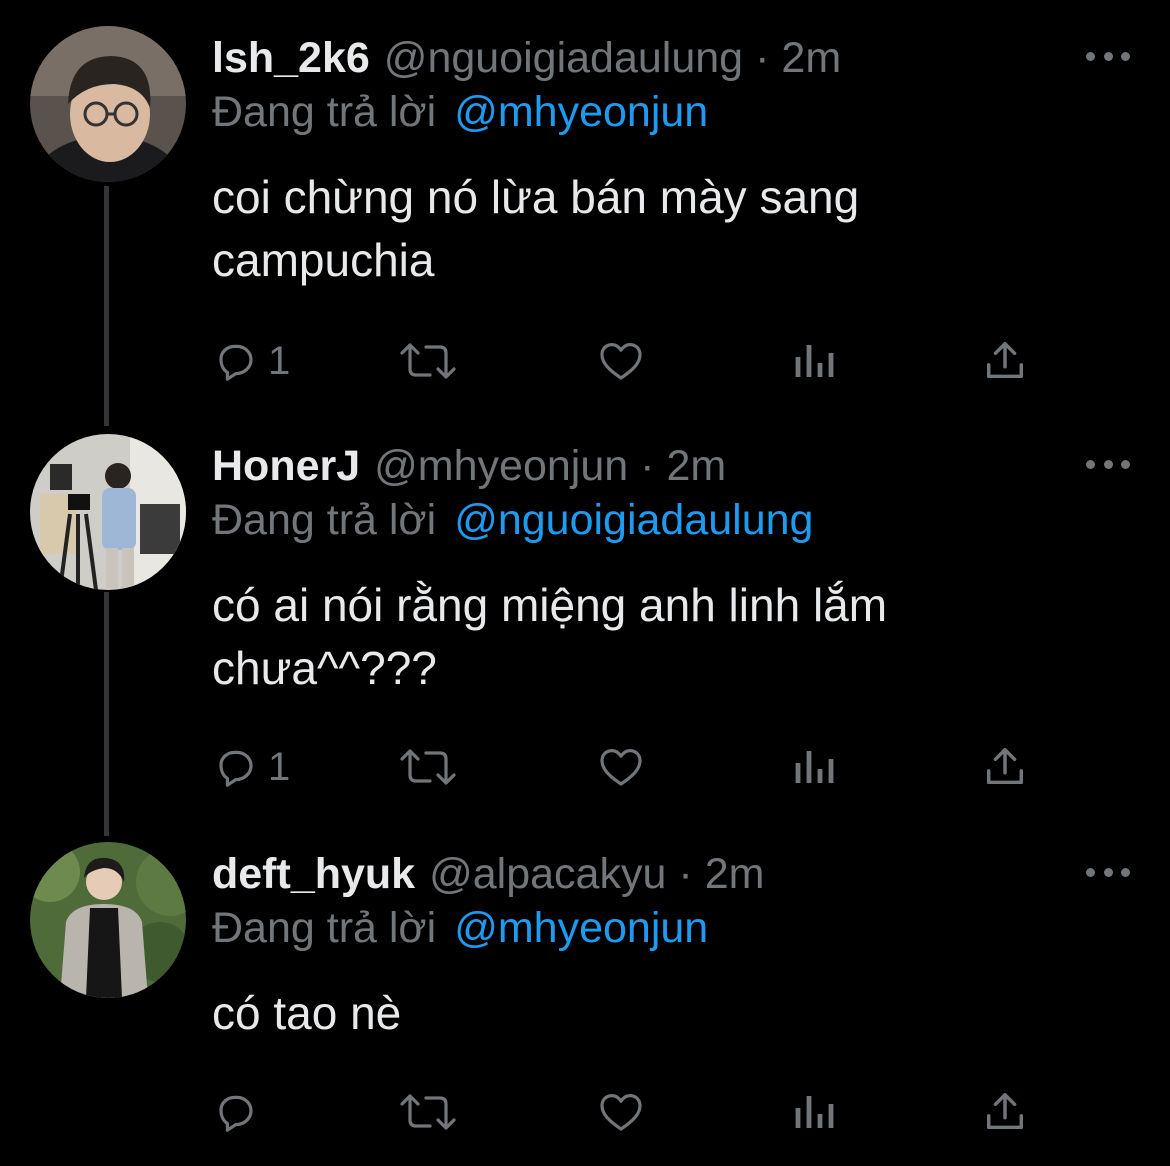 This screenshot has width=1170, height=1166. What do you see at coordinates (291, 58) in the screenshot?
I see `display-name: lsh_2k6` at bounding box center [291, 58].